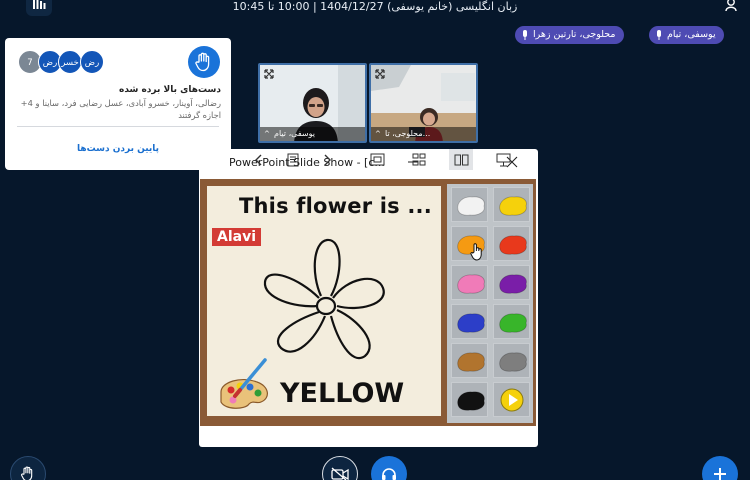 The width and height of the screenshot is (750, 480). I want to click on slideshow-button, so click(503, 159).